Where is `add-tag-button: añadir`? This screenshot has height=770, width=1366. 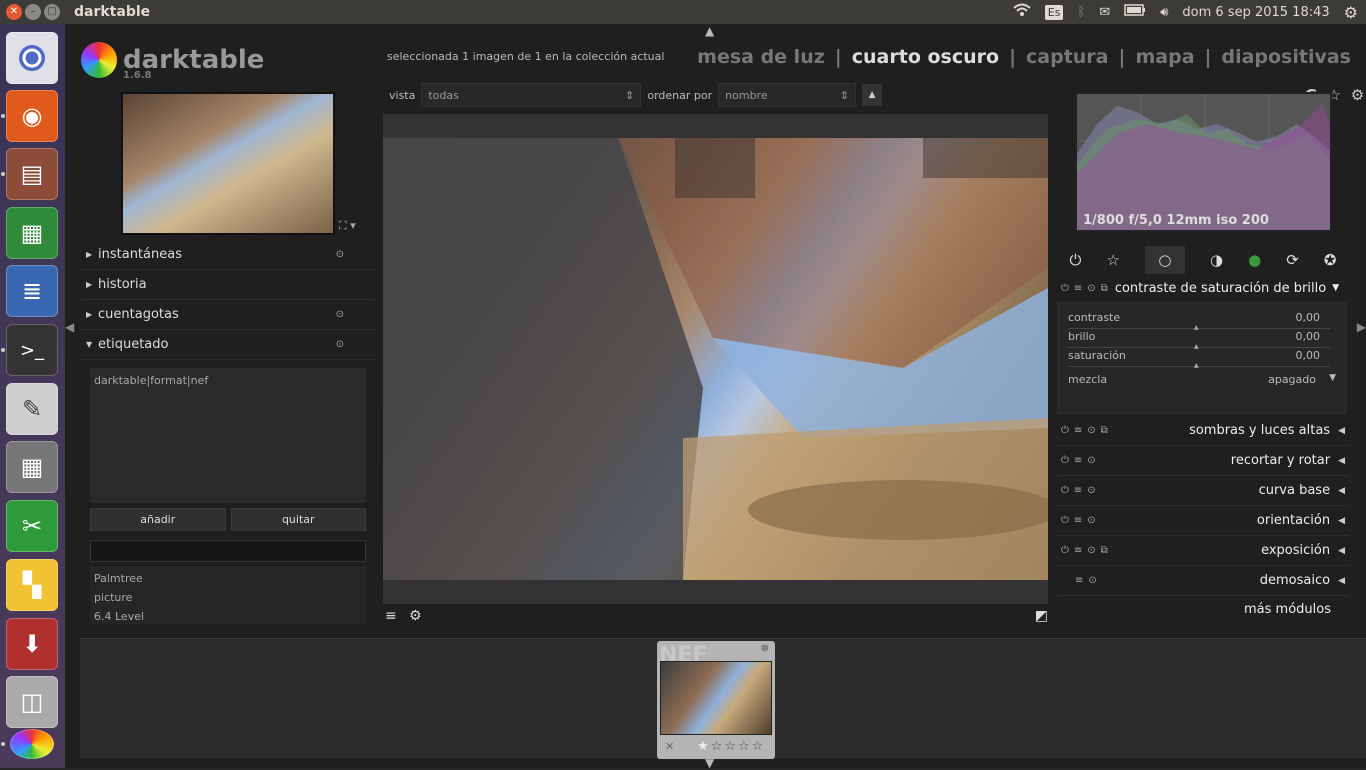 add-tag-button: añadir is located at coordinates (158, 519).